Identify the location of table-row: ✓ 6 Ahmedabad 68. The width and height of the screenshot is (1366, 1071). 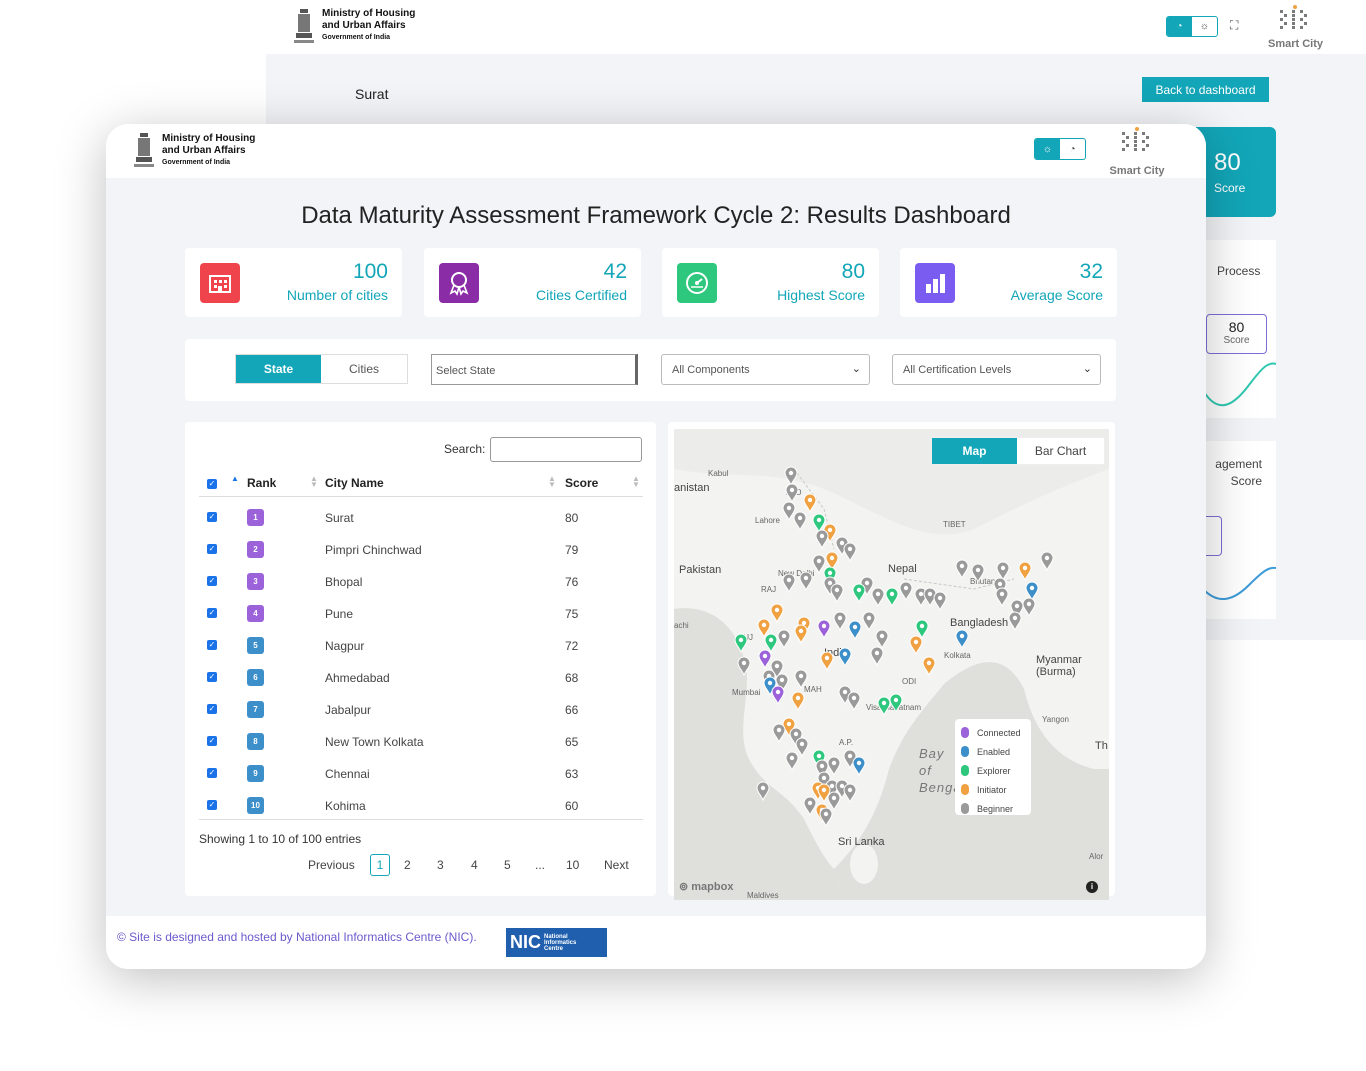
(420, 677).